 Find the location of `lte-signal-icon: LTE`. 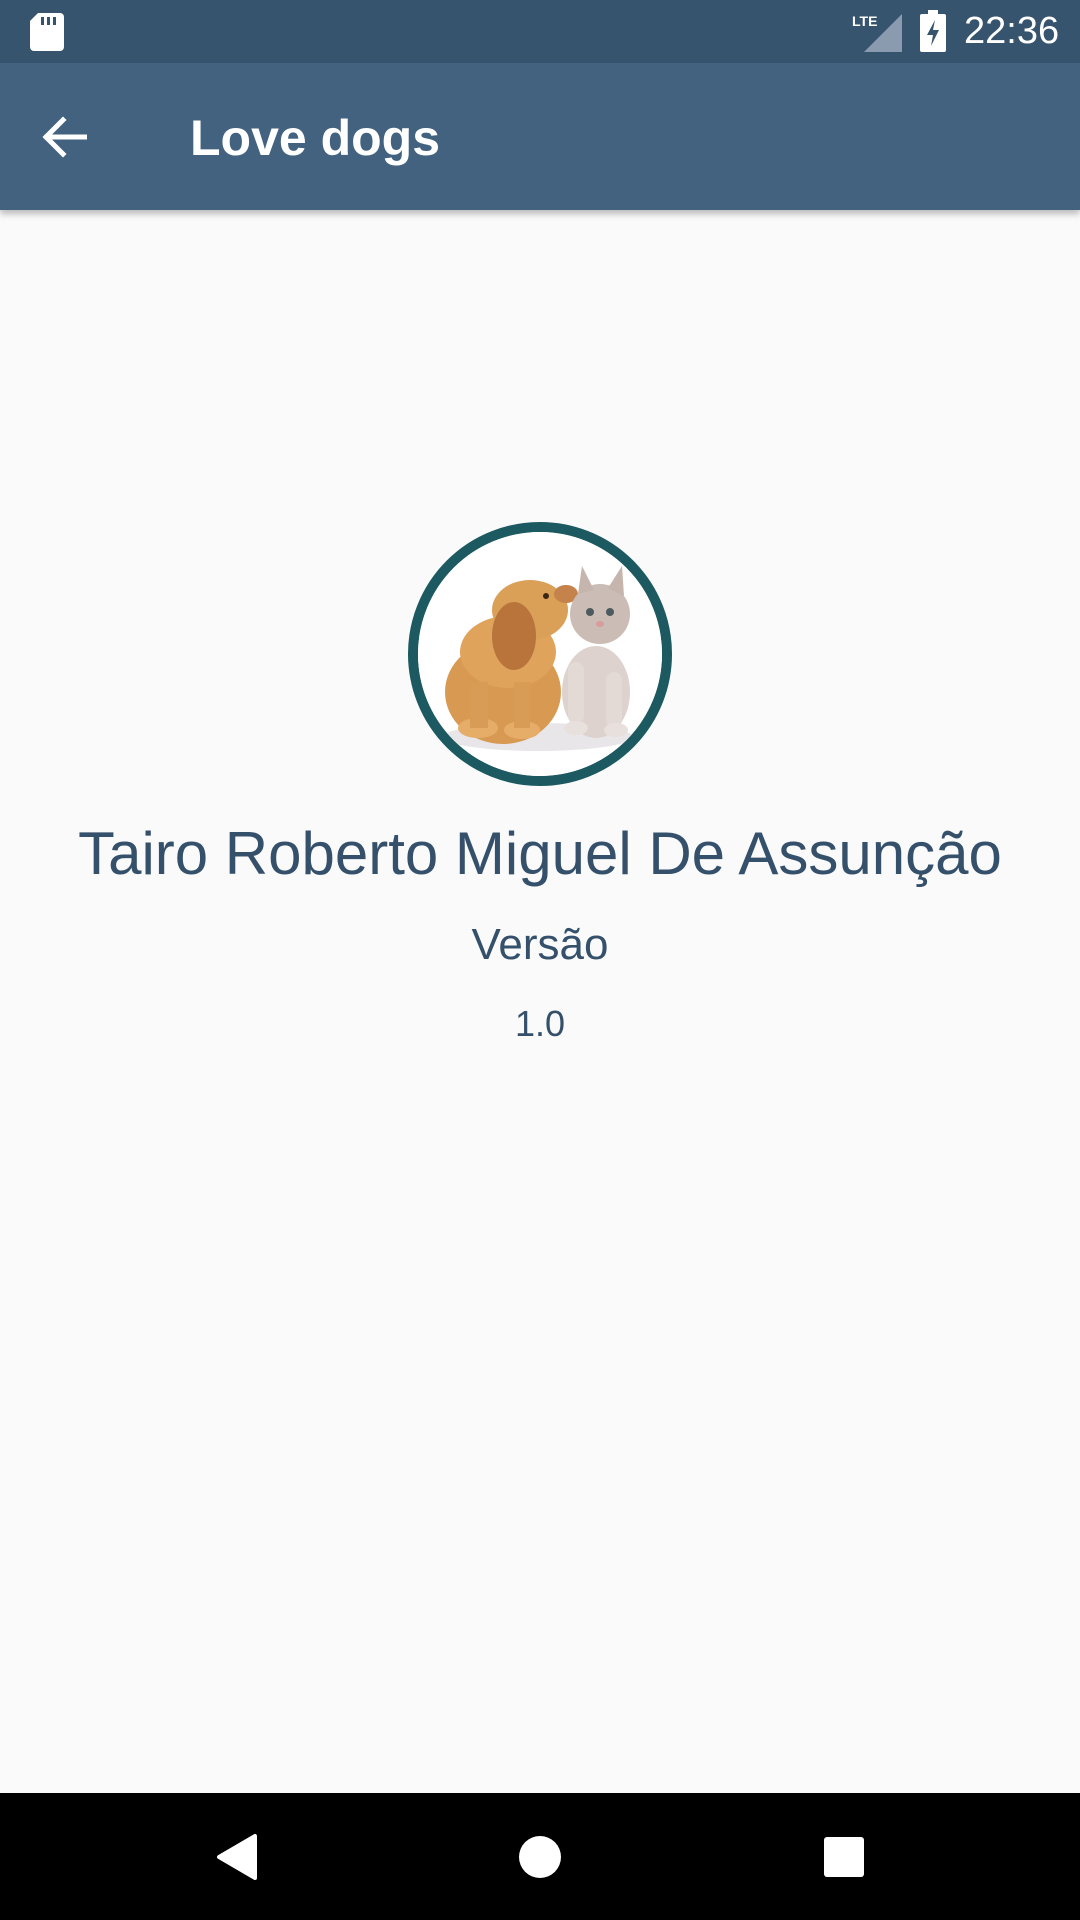

lte-signal-icon: LTE is located at coordinates (877, 32).